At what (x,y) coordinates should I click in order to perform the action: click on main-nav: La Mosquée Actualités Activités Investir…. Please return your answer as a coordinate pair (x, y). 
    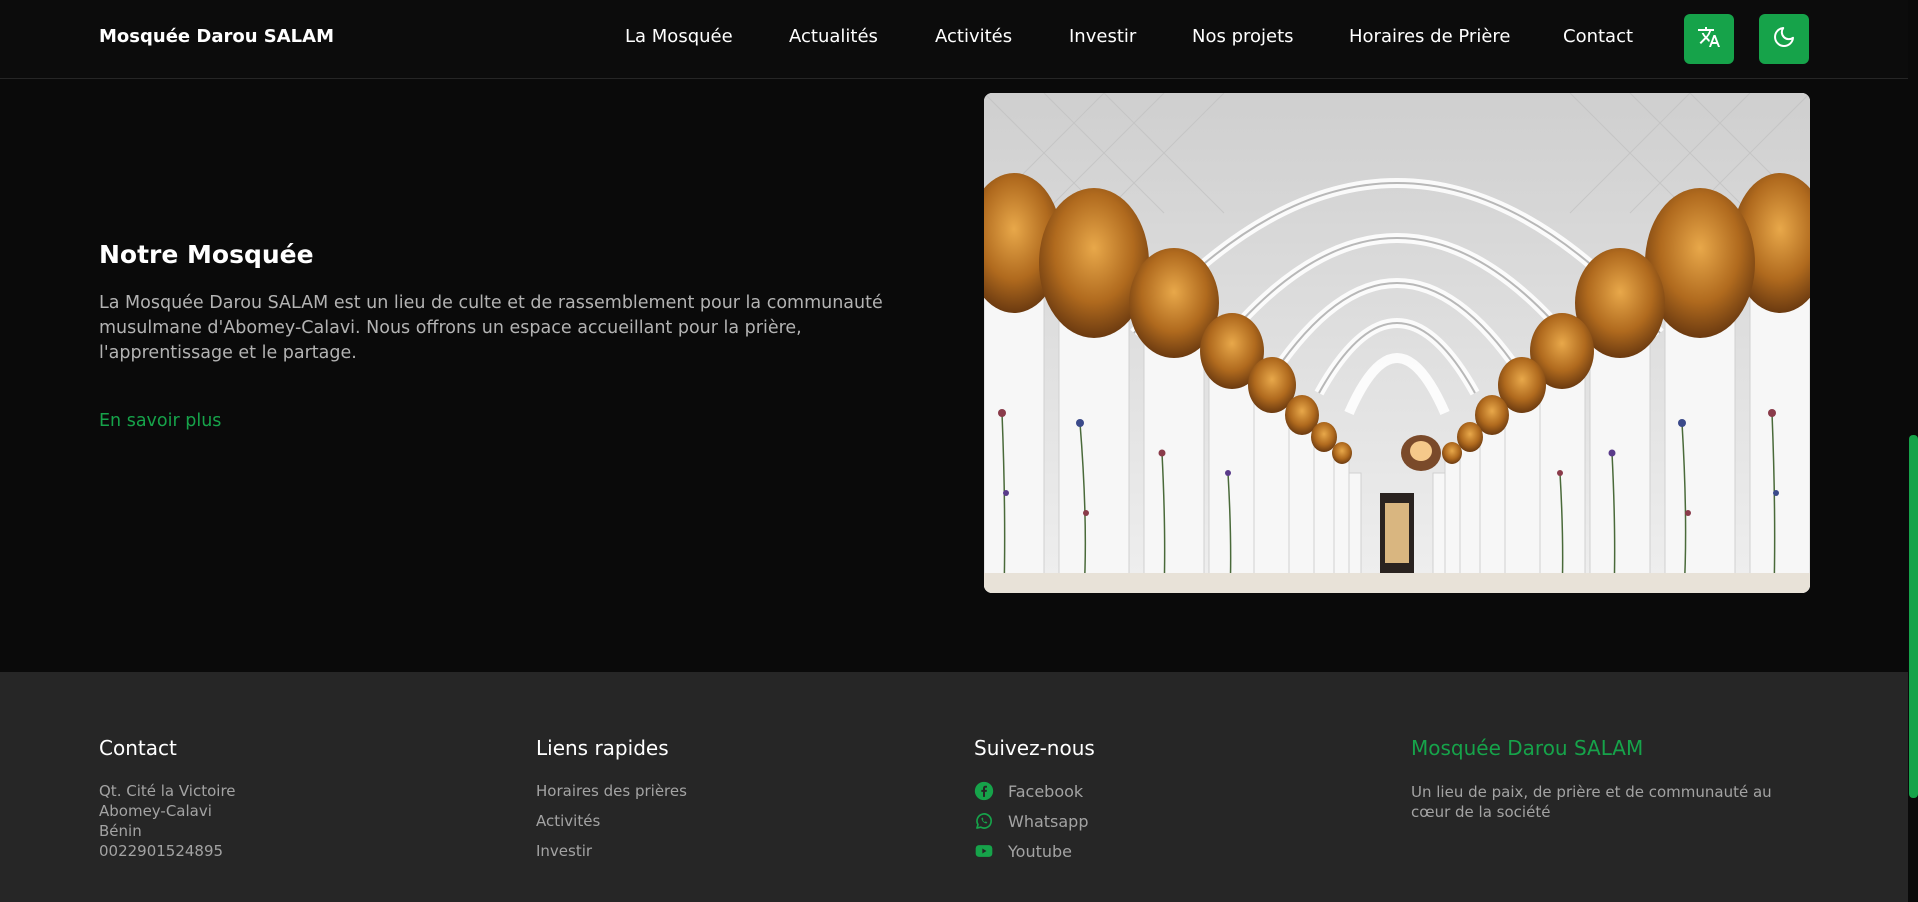
    Looking at the image, I should click on (959, 39).